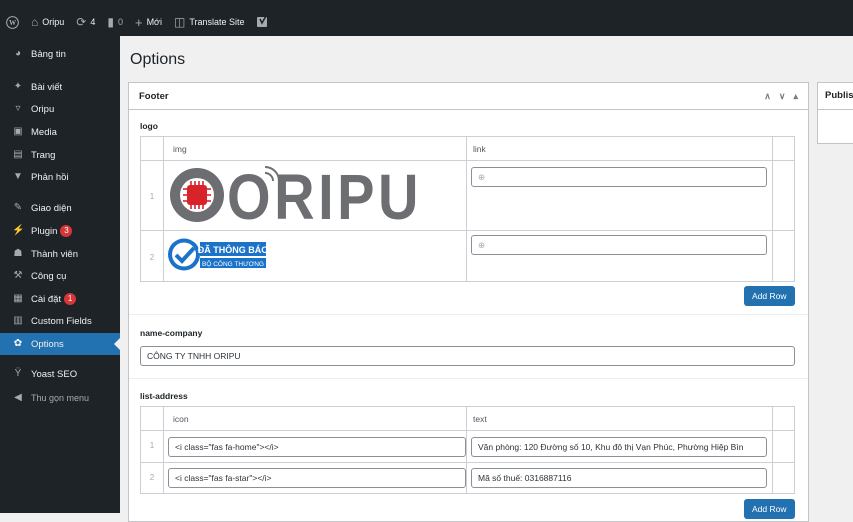 The width and height of the screenshot is (853, 522). I want to click on plugin-icon: ⚡, so click(18, 230).